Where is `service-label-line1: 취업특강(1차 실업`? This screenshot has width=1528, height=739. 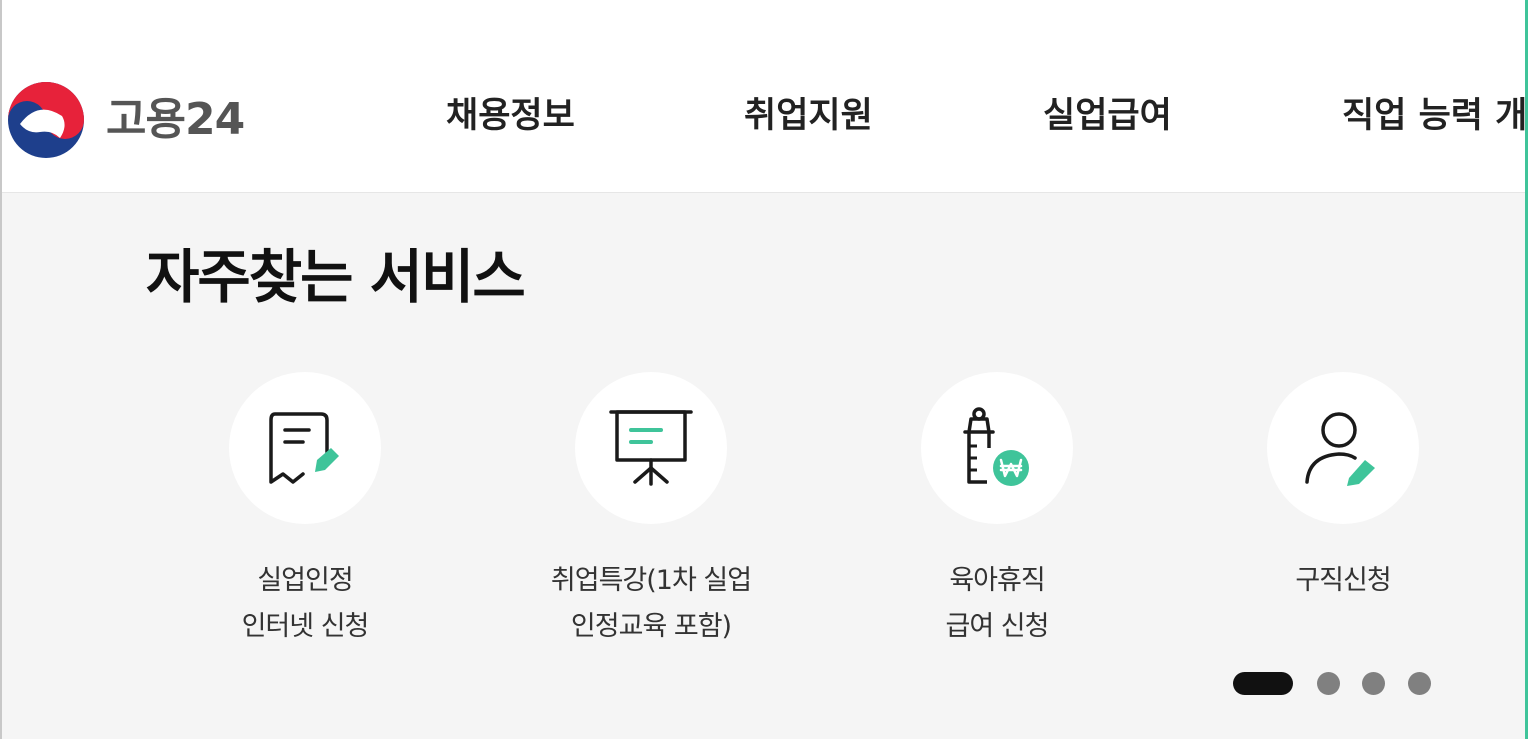
service-label-line1: 취업특강(1차 실업 is located at coordinates (651, 580).